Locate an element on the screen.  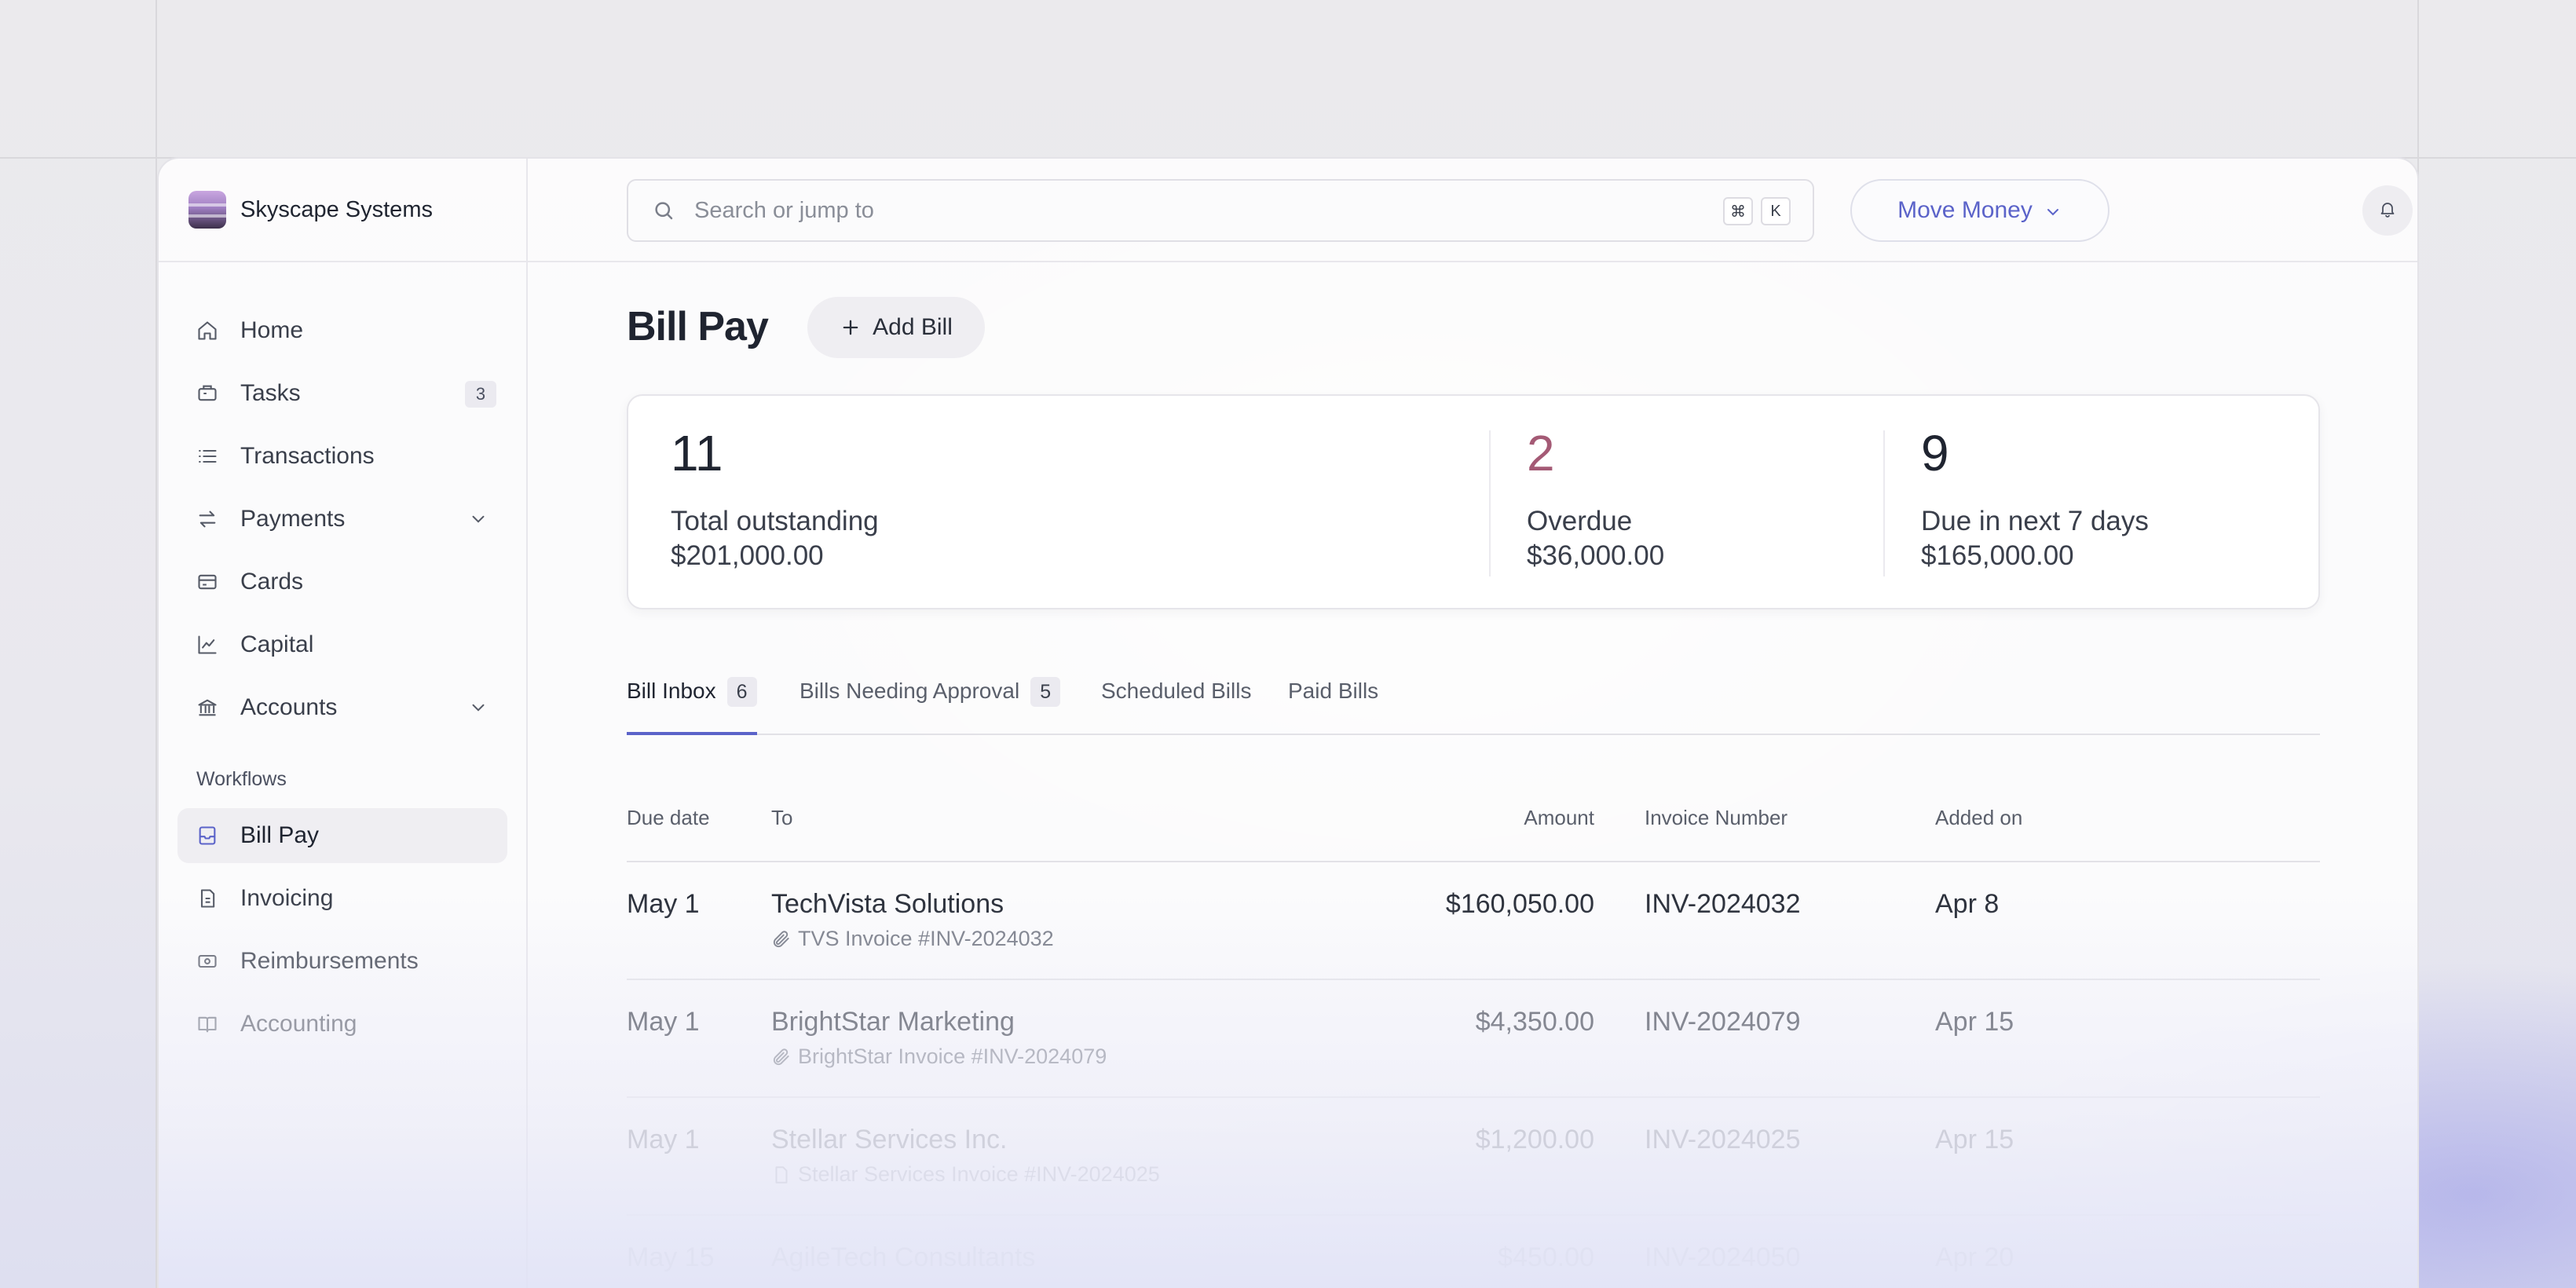
column-header-invoice-number: Invoice Number is located at coordinates (1716, 818).